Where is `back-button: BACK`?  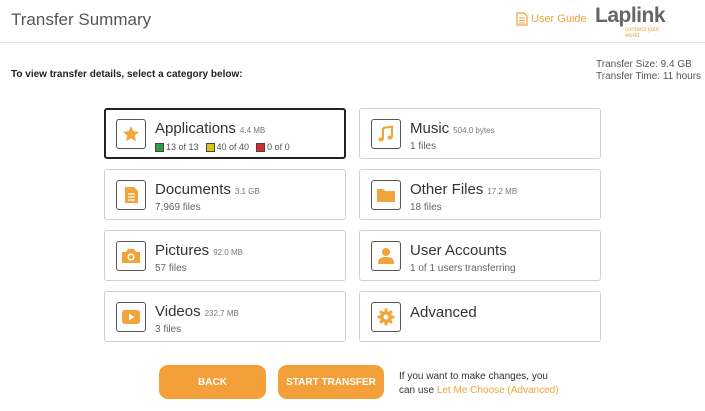 back-button: BACK is located at coordinates (212, 382).